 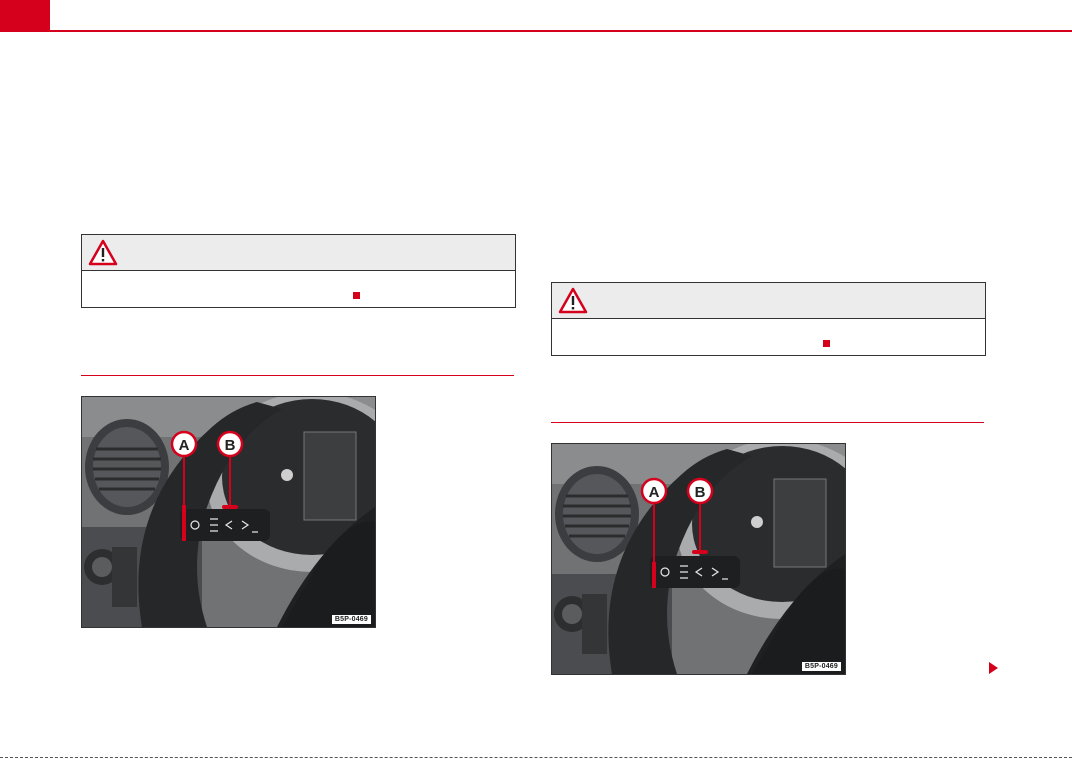 What do you see at coordinates (993, 668) in the screenshot?
I see `continue-arrow-icon` at bounding box center [993, 668].